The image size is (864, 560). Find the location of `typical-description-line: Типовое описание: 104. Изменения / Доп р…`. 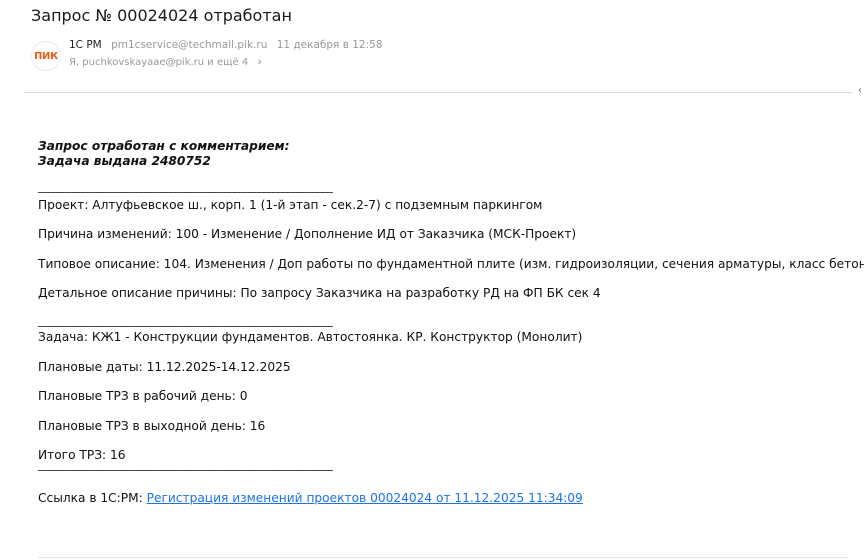

typical-description-line: Типовое описание: 104. Изменения / Доп р… is located at coordinates (451, 264).